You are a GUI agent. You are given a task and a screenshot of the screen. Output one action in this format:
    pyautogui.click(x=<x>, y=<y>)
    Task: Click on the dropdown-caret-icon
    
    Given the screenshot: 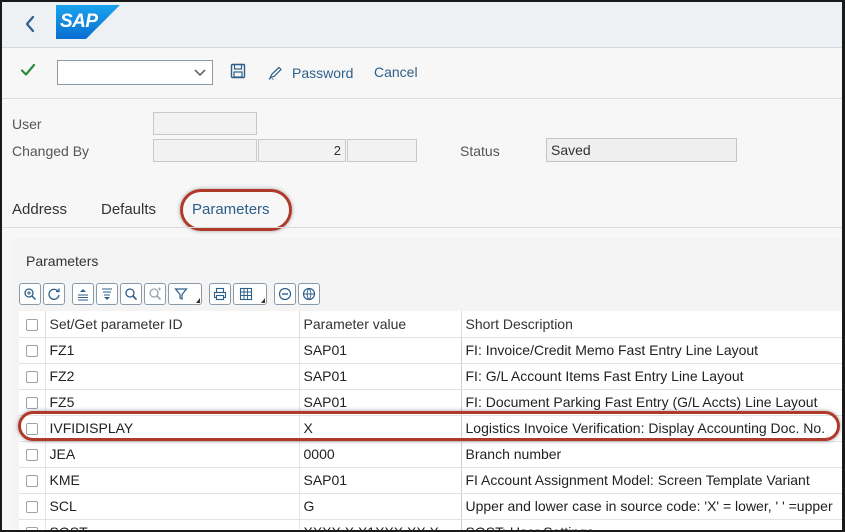 What is the action you would take?
    pyautogui.click(x=263, y=300)
    